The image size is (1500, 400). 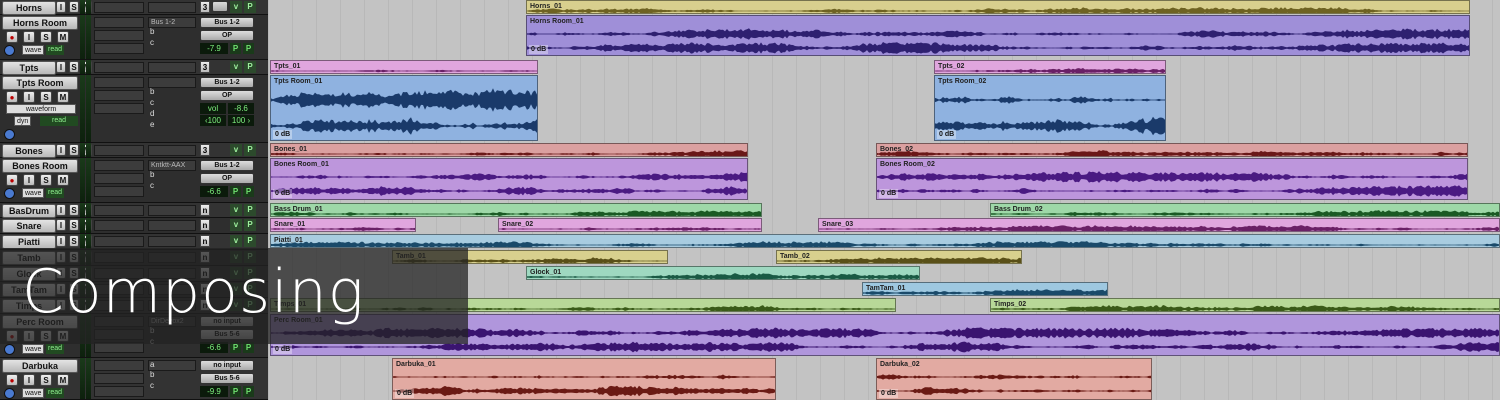 What do you see at coordinates (152, 124) in the screenshot?
I see `send-label: e` at bounding box center [152, 124].